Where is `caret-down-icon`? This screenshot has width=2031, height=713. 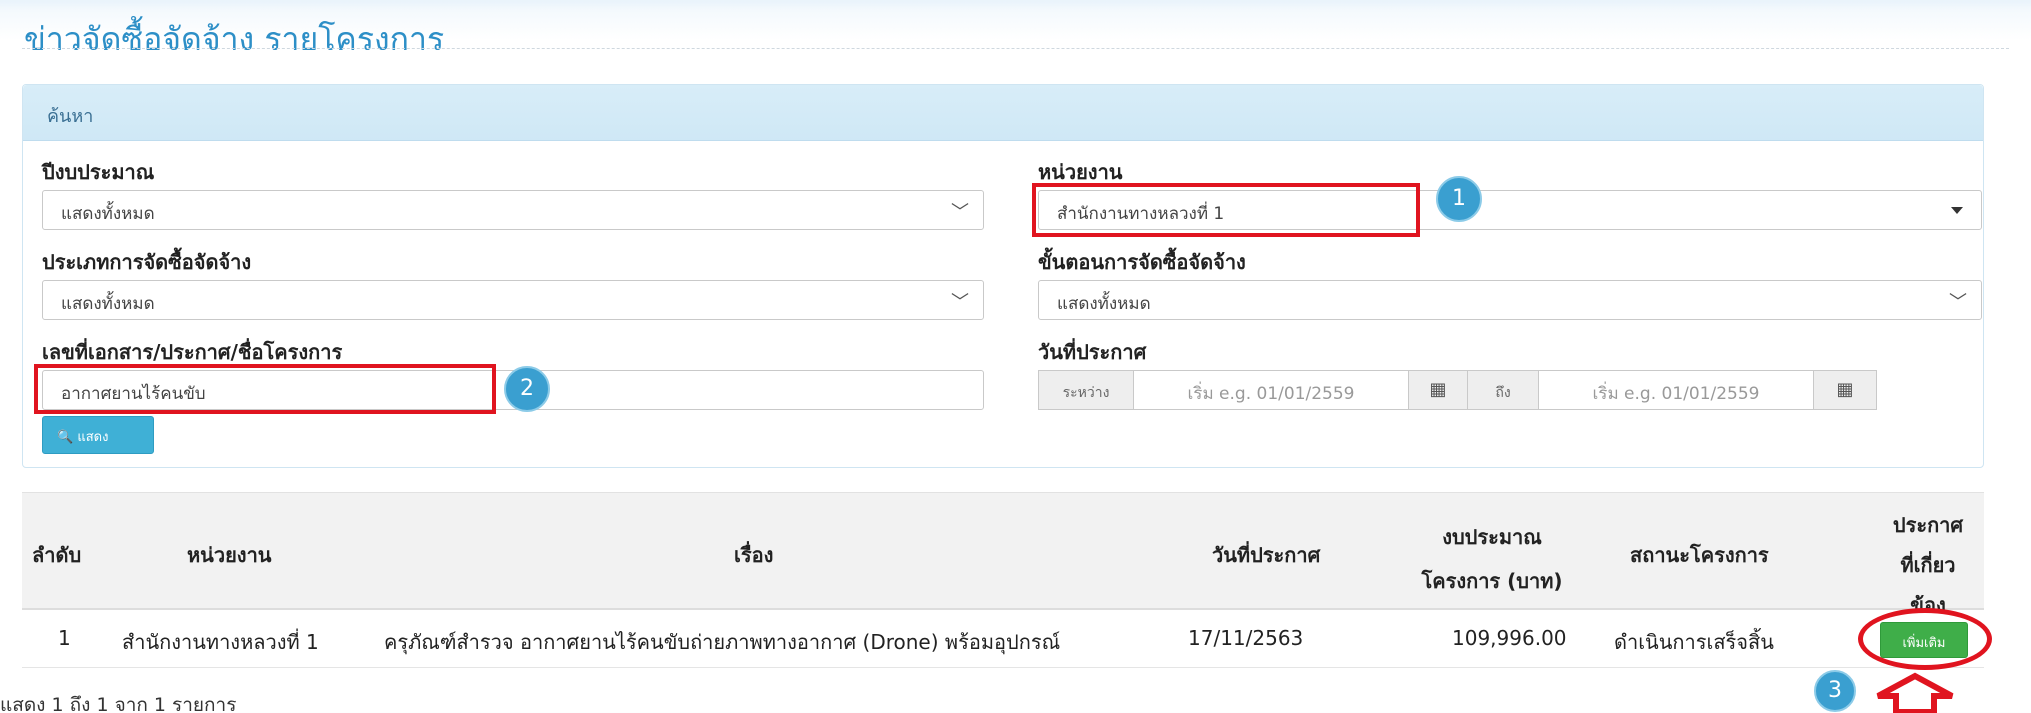 caret-down-icon is located at coordinates (1957, 210).